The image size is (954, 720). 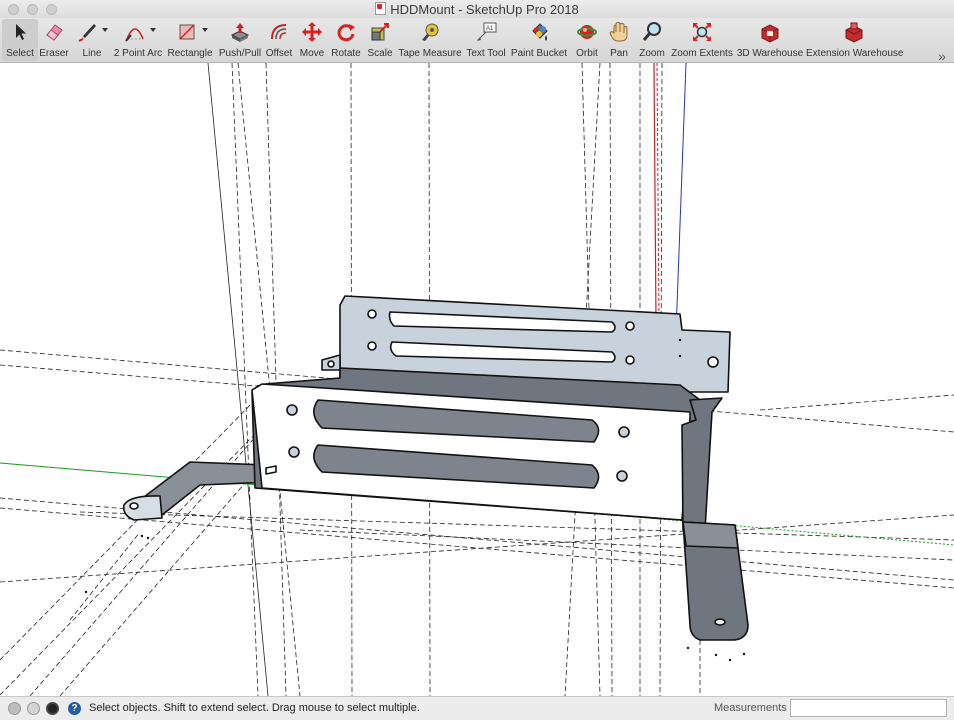 I want to click on scale-tool-button: Scale, so click(x=380, y=40).